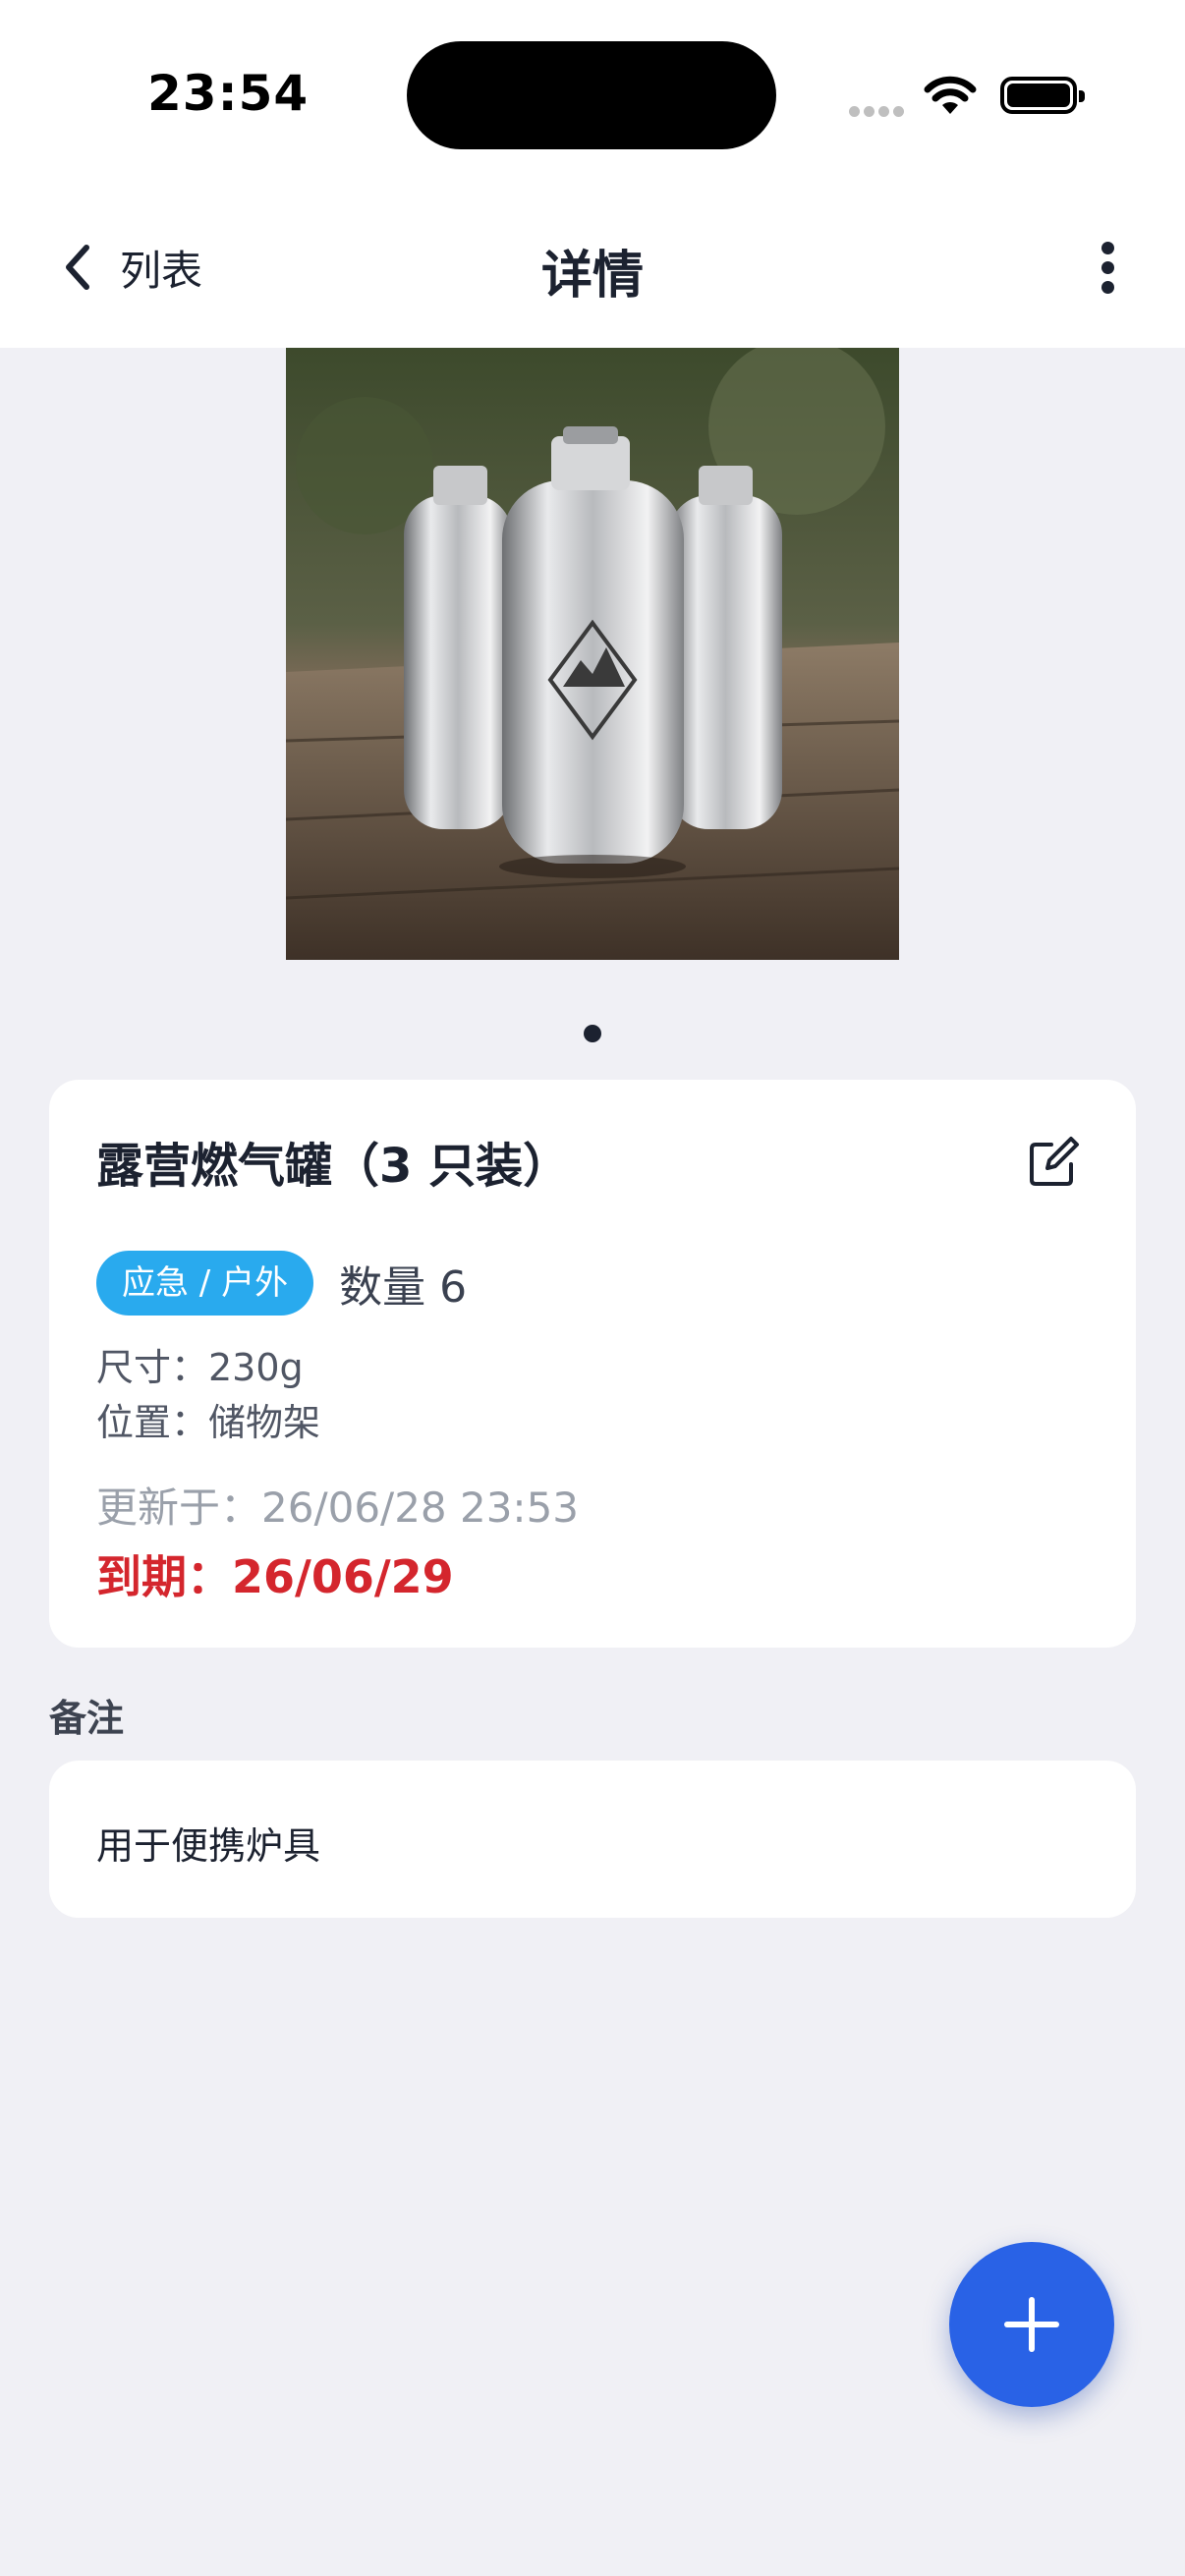 The height and width of the screenshot is (2576, 1185). What do you see at coordinates (1042, 95) in the screenshot?
I see `battery-icon` at bounding box center [1042, 95].